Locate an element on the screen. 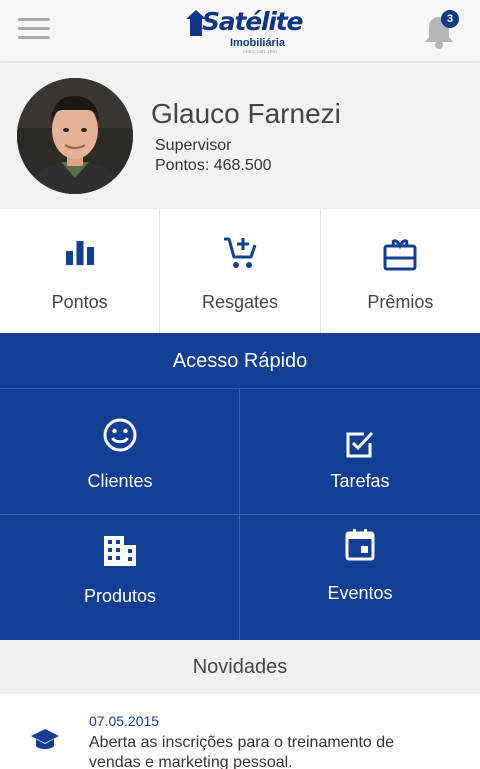  tile-eventos-button: Eventos is located at coordinates (360, 577).